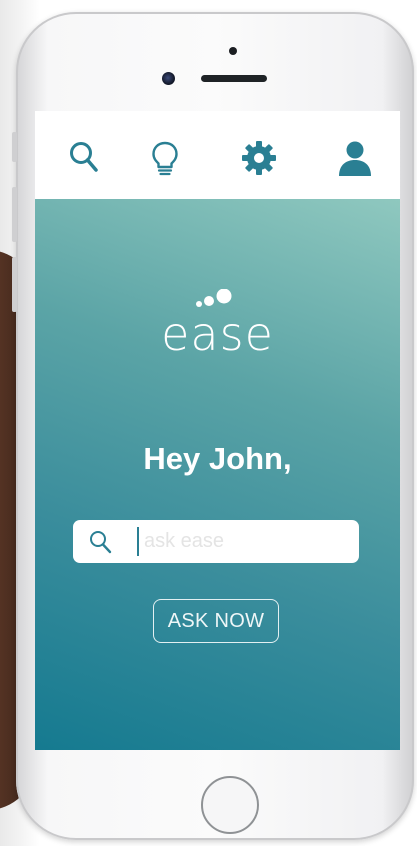 Image resolution: width=417 pixels, height=846 pixels. What do you see at coordinates (239, 541) in the screenshot?
I see `search-input` at bounding box center [239, 541].